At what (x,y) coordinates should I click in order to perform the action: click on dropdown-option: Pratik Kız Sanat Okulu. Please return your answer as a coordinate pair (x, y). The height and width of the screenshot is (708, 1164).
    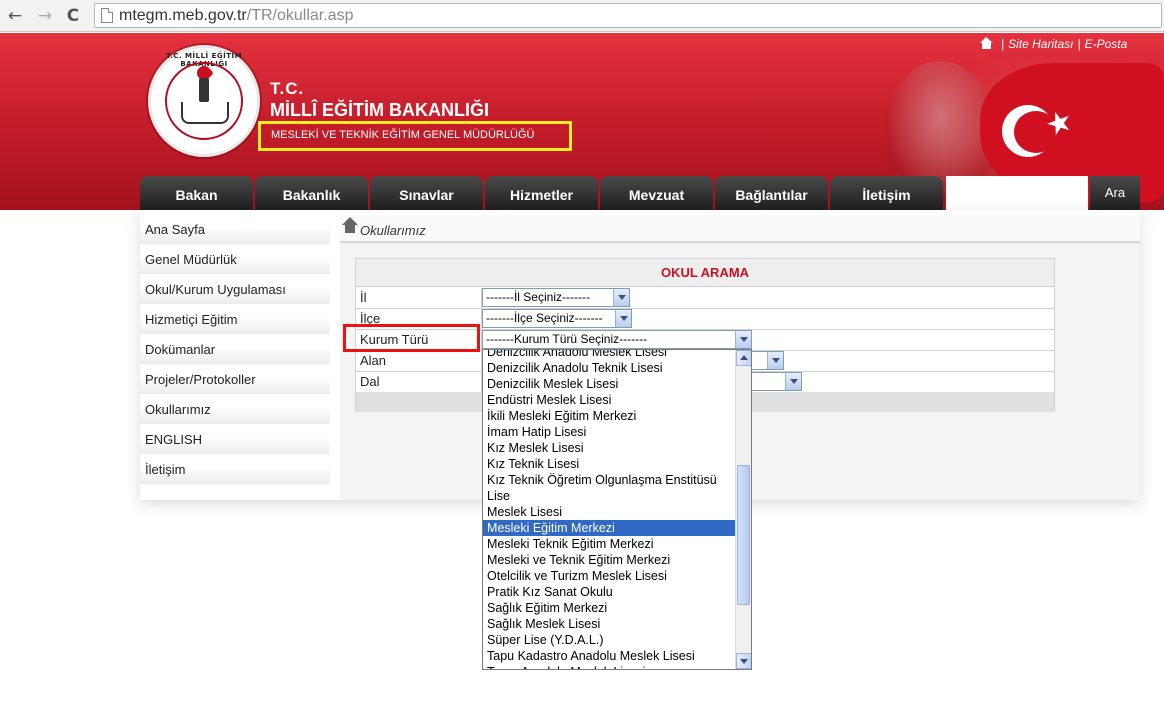
    Looking at the image, I should click on (609, 592).